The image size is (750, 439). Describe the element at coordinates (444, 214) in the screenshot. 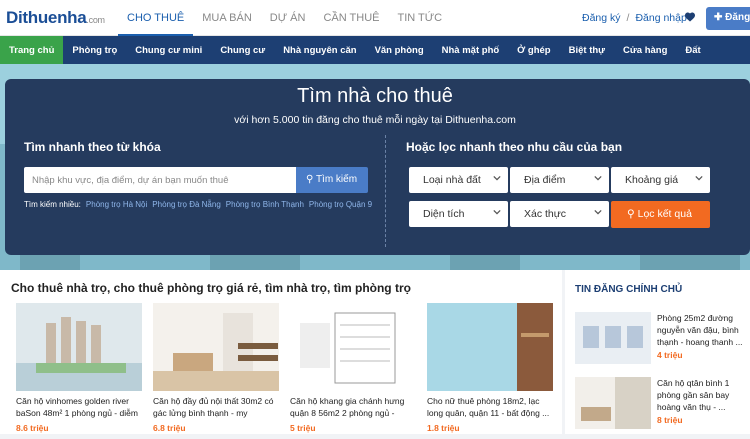

I see `select-label: Diện tích` at that location.